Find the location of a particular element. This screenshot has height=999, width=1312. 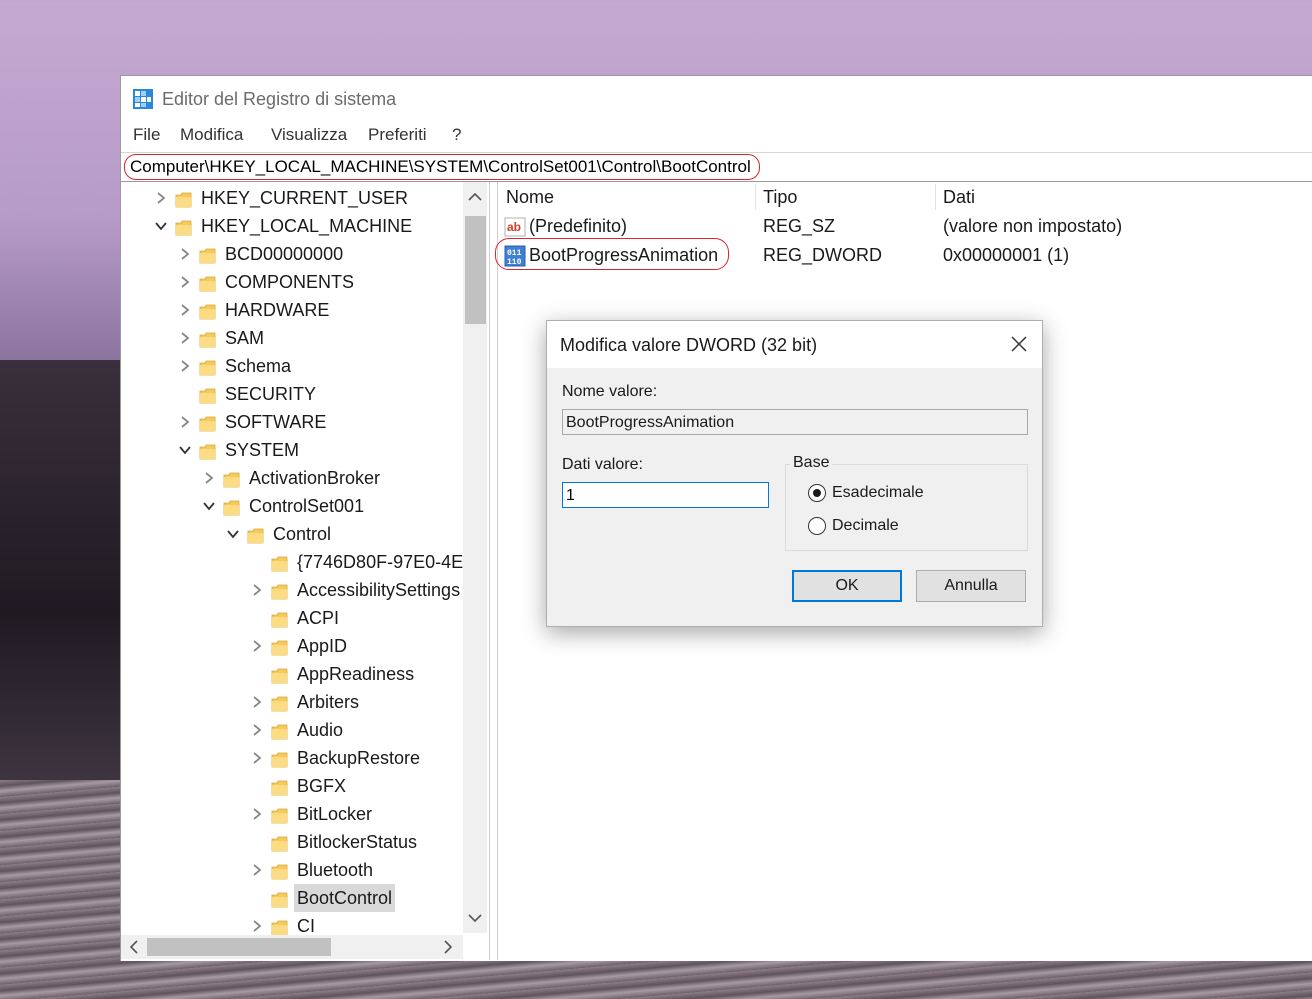

column-header-data: Dati is located at coordinates (959, 197).